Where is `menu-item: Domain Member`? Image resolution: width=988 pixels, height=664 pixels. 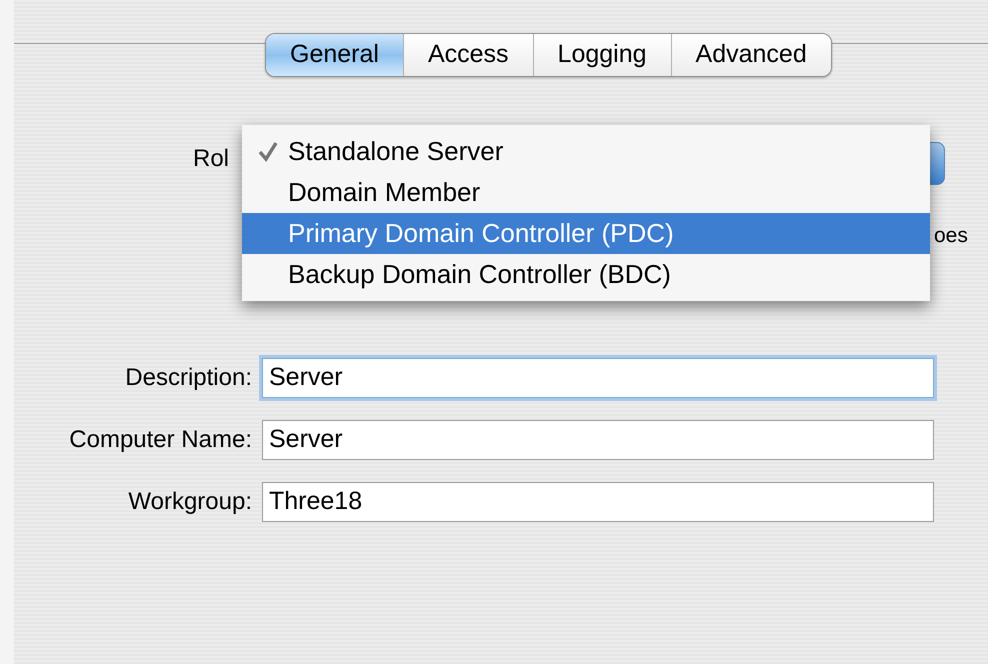 menu-item: Domain Member is located at coordinates (586, 192).